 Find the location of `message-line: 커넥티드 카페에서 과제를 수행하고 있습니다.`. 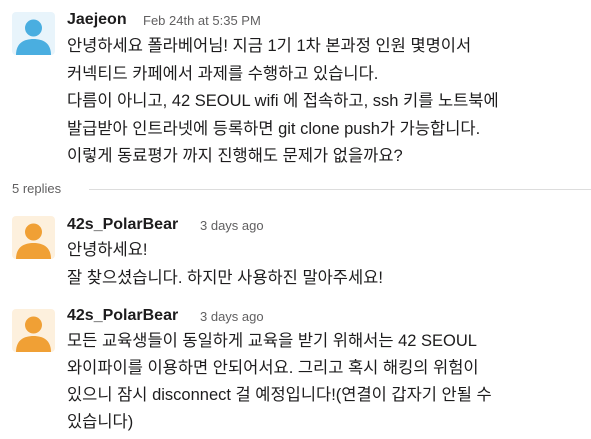

message-line: 커넥티드 카페에서 과제를 수행하고 있습니다. is located at coordinates (223, 74).